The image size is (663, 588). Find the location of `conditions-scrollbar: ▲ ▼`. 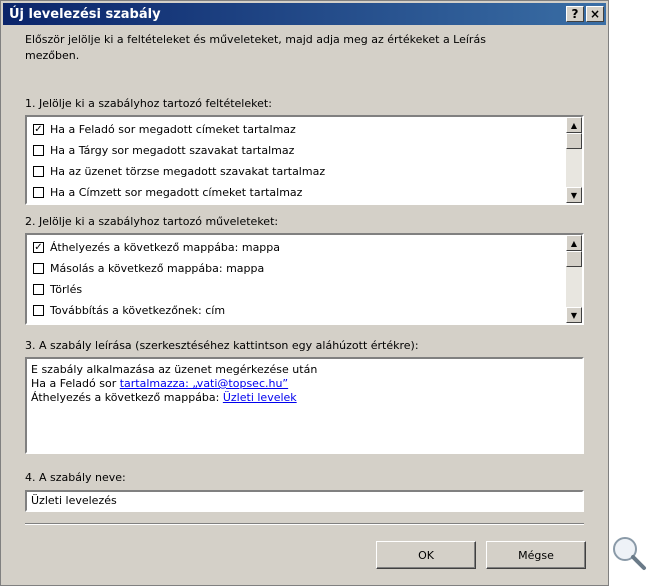

conditions-scrollbar: ▲ ▼ is located at coordinates (574, 160).